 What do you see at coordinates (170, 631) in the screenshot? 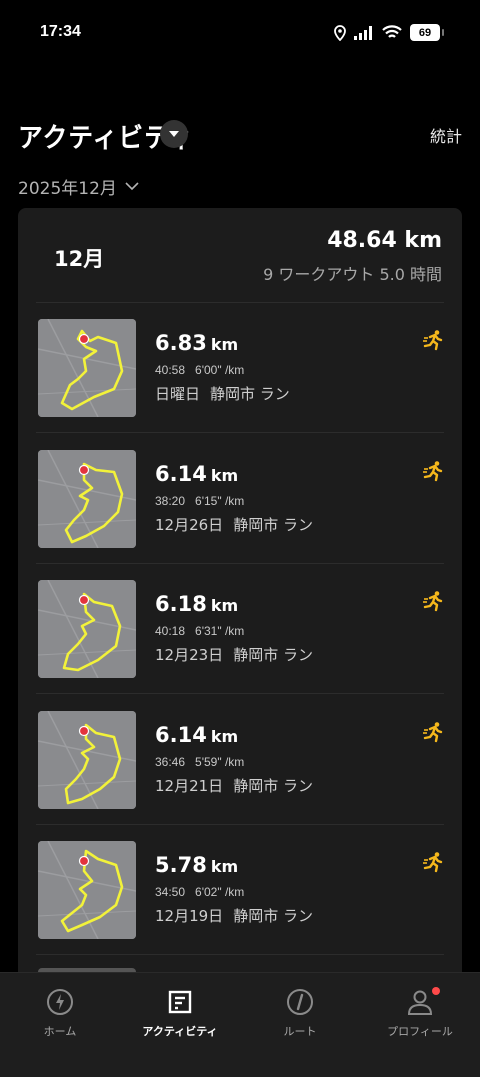
I see `activity-duration: 40:18` at bounding box center [170, 631].